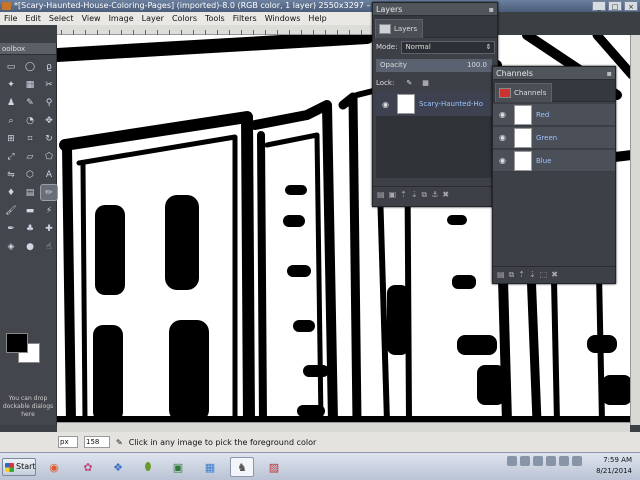  Describe the element at coordinates (381, 194) in the screenshot. I see `new-layer-icon: ▤` at that location.